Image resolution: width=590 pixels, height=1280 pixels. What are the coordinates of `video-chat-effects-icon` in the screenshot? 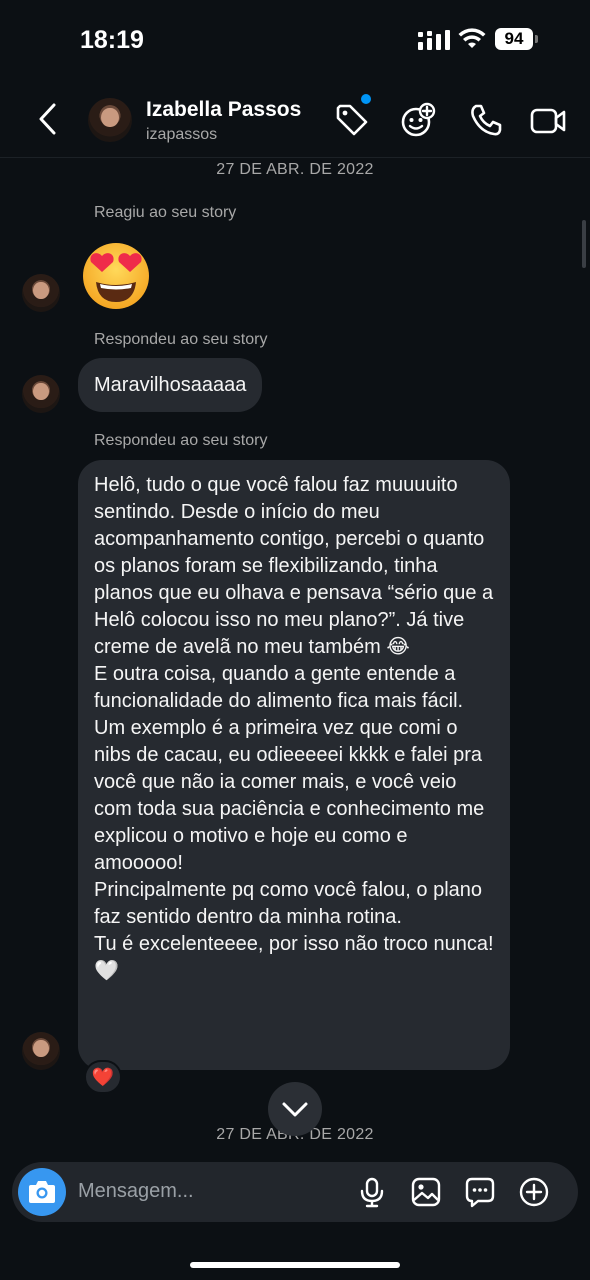 It's located at (418, 120).